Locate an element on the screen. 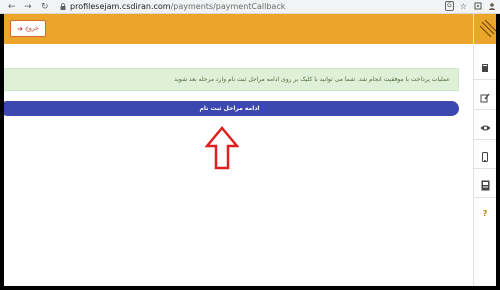  forward-button: → is located at coordinates (28, 7).